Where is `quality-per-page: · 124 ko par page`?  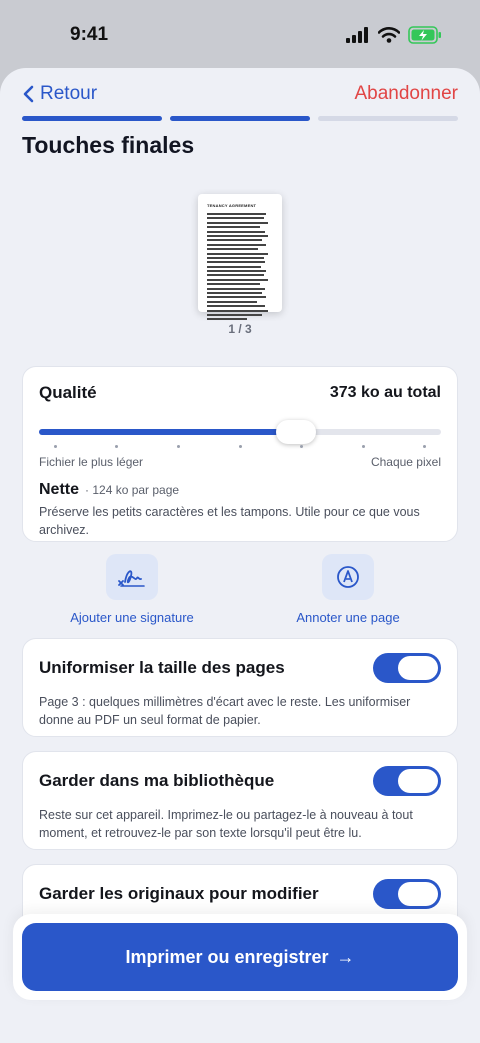 quality-per-page: · 124 ko par page is located at coordinates (132, 490).